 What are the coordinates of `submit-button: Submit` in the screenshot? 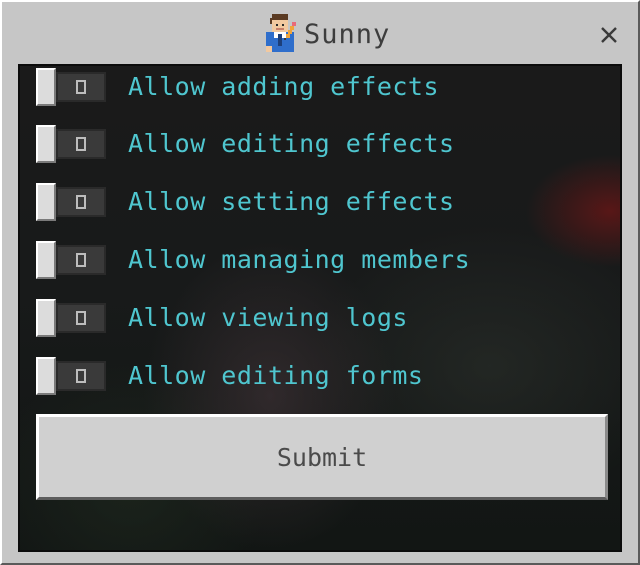 It's located at (322, 457).